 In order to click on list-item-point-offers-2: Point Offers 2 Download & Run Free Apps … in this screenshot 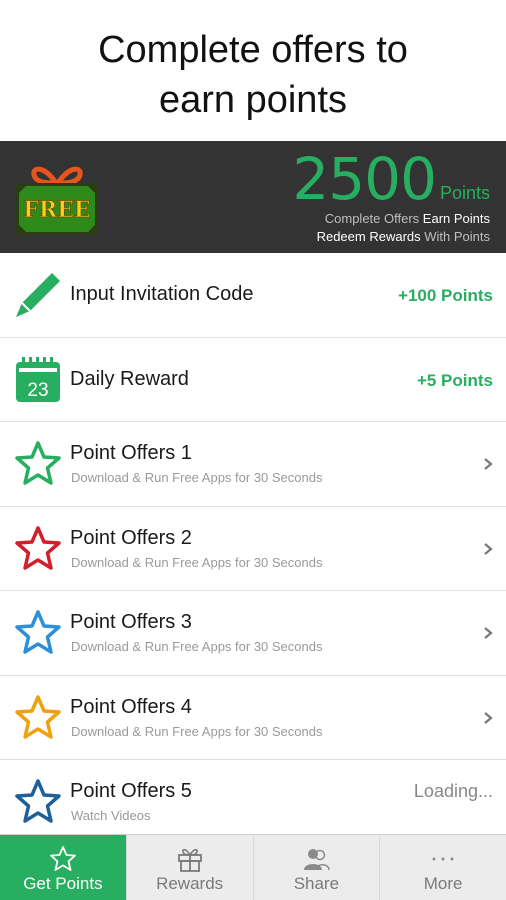, I will do `click(253, 548)`.